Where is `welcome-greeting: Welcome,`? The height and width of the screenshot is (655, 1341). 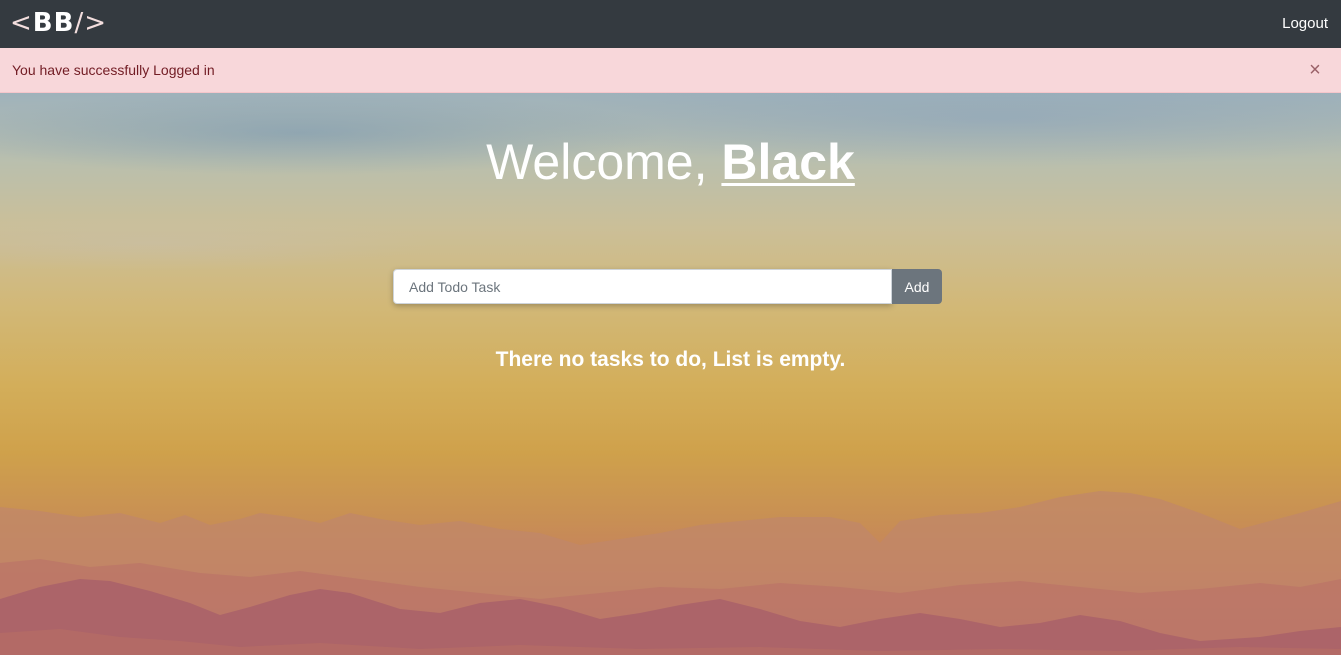
welcome-greeting: Welcome, is located at coordinates (604, 162).